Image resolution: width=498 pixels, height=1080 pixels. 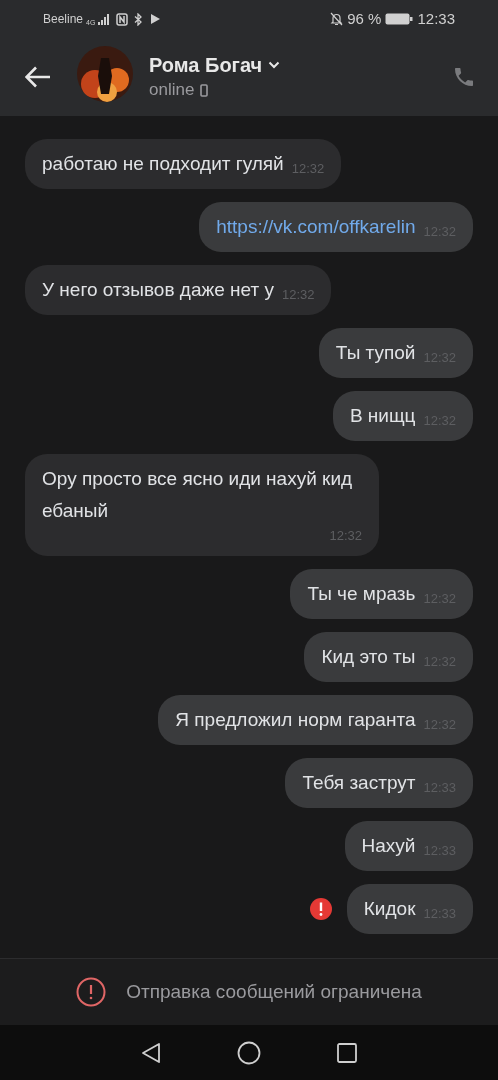 What do you see at coordinates (204, 90) in the screenshot?
I see `phone-device-icon` at bounding box center [204, 90].